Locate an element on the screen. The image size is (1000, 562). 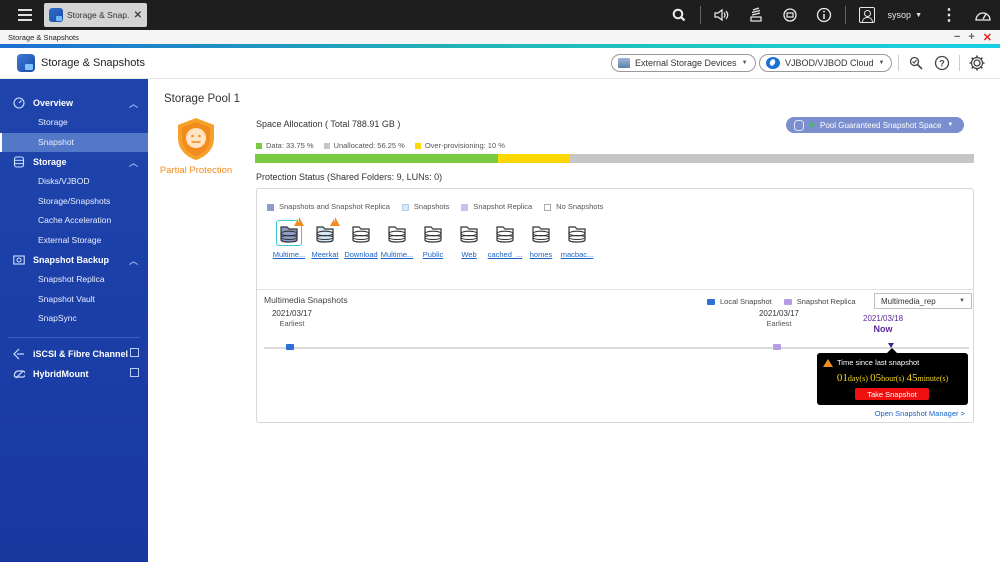
sidebar-link-iscsi: iSCSI & Fibre Channel is located at coordinates (74, 354).